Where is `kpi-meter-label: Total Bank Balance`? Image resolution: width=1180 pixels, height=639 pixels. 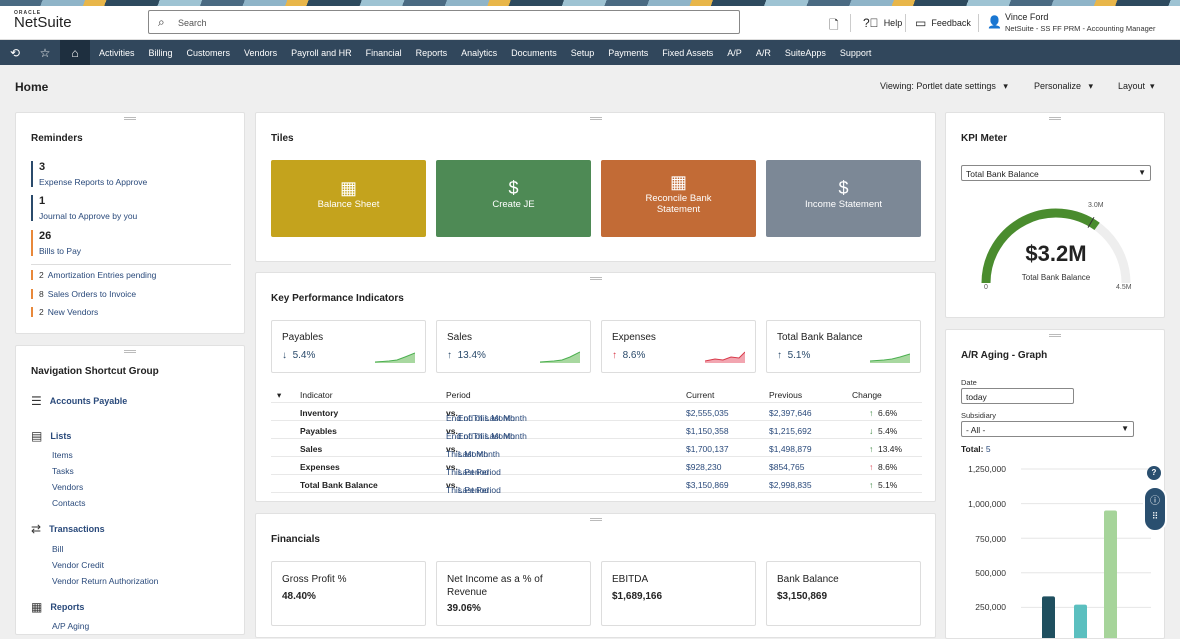 kpi-meter-label: Total Bank Balance is located at coordinates (1056, 277).